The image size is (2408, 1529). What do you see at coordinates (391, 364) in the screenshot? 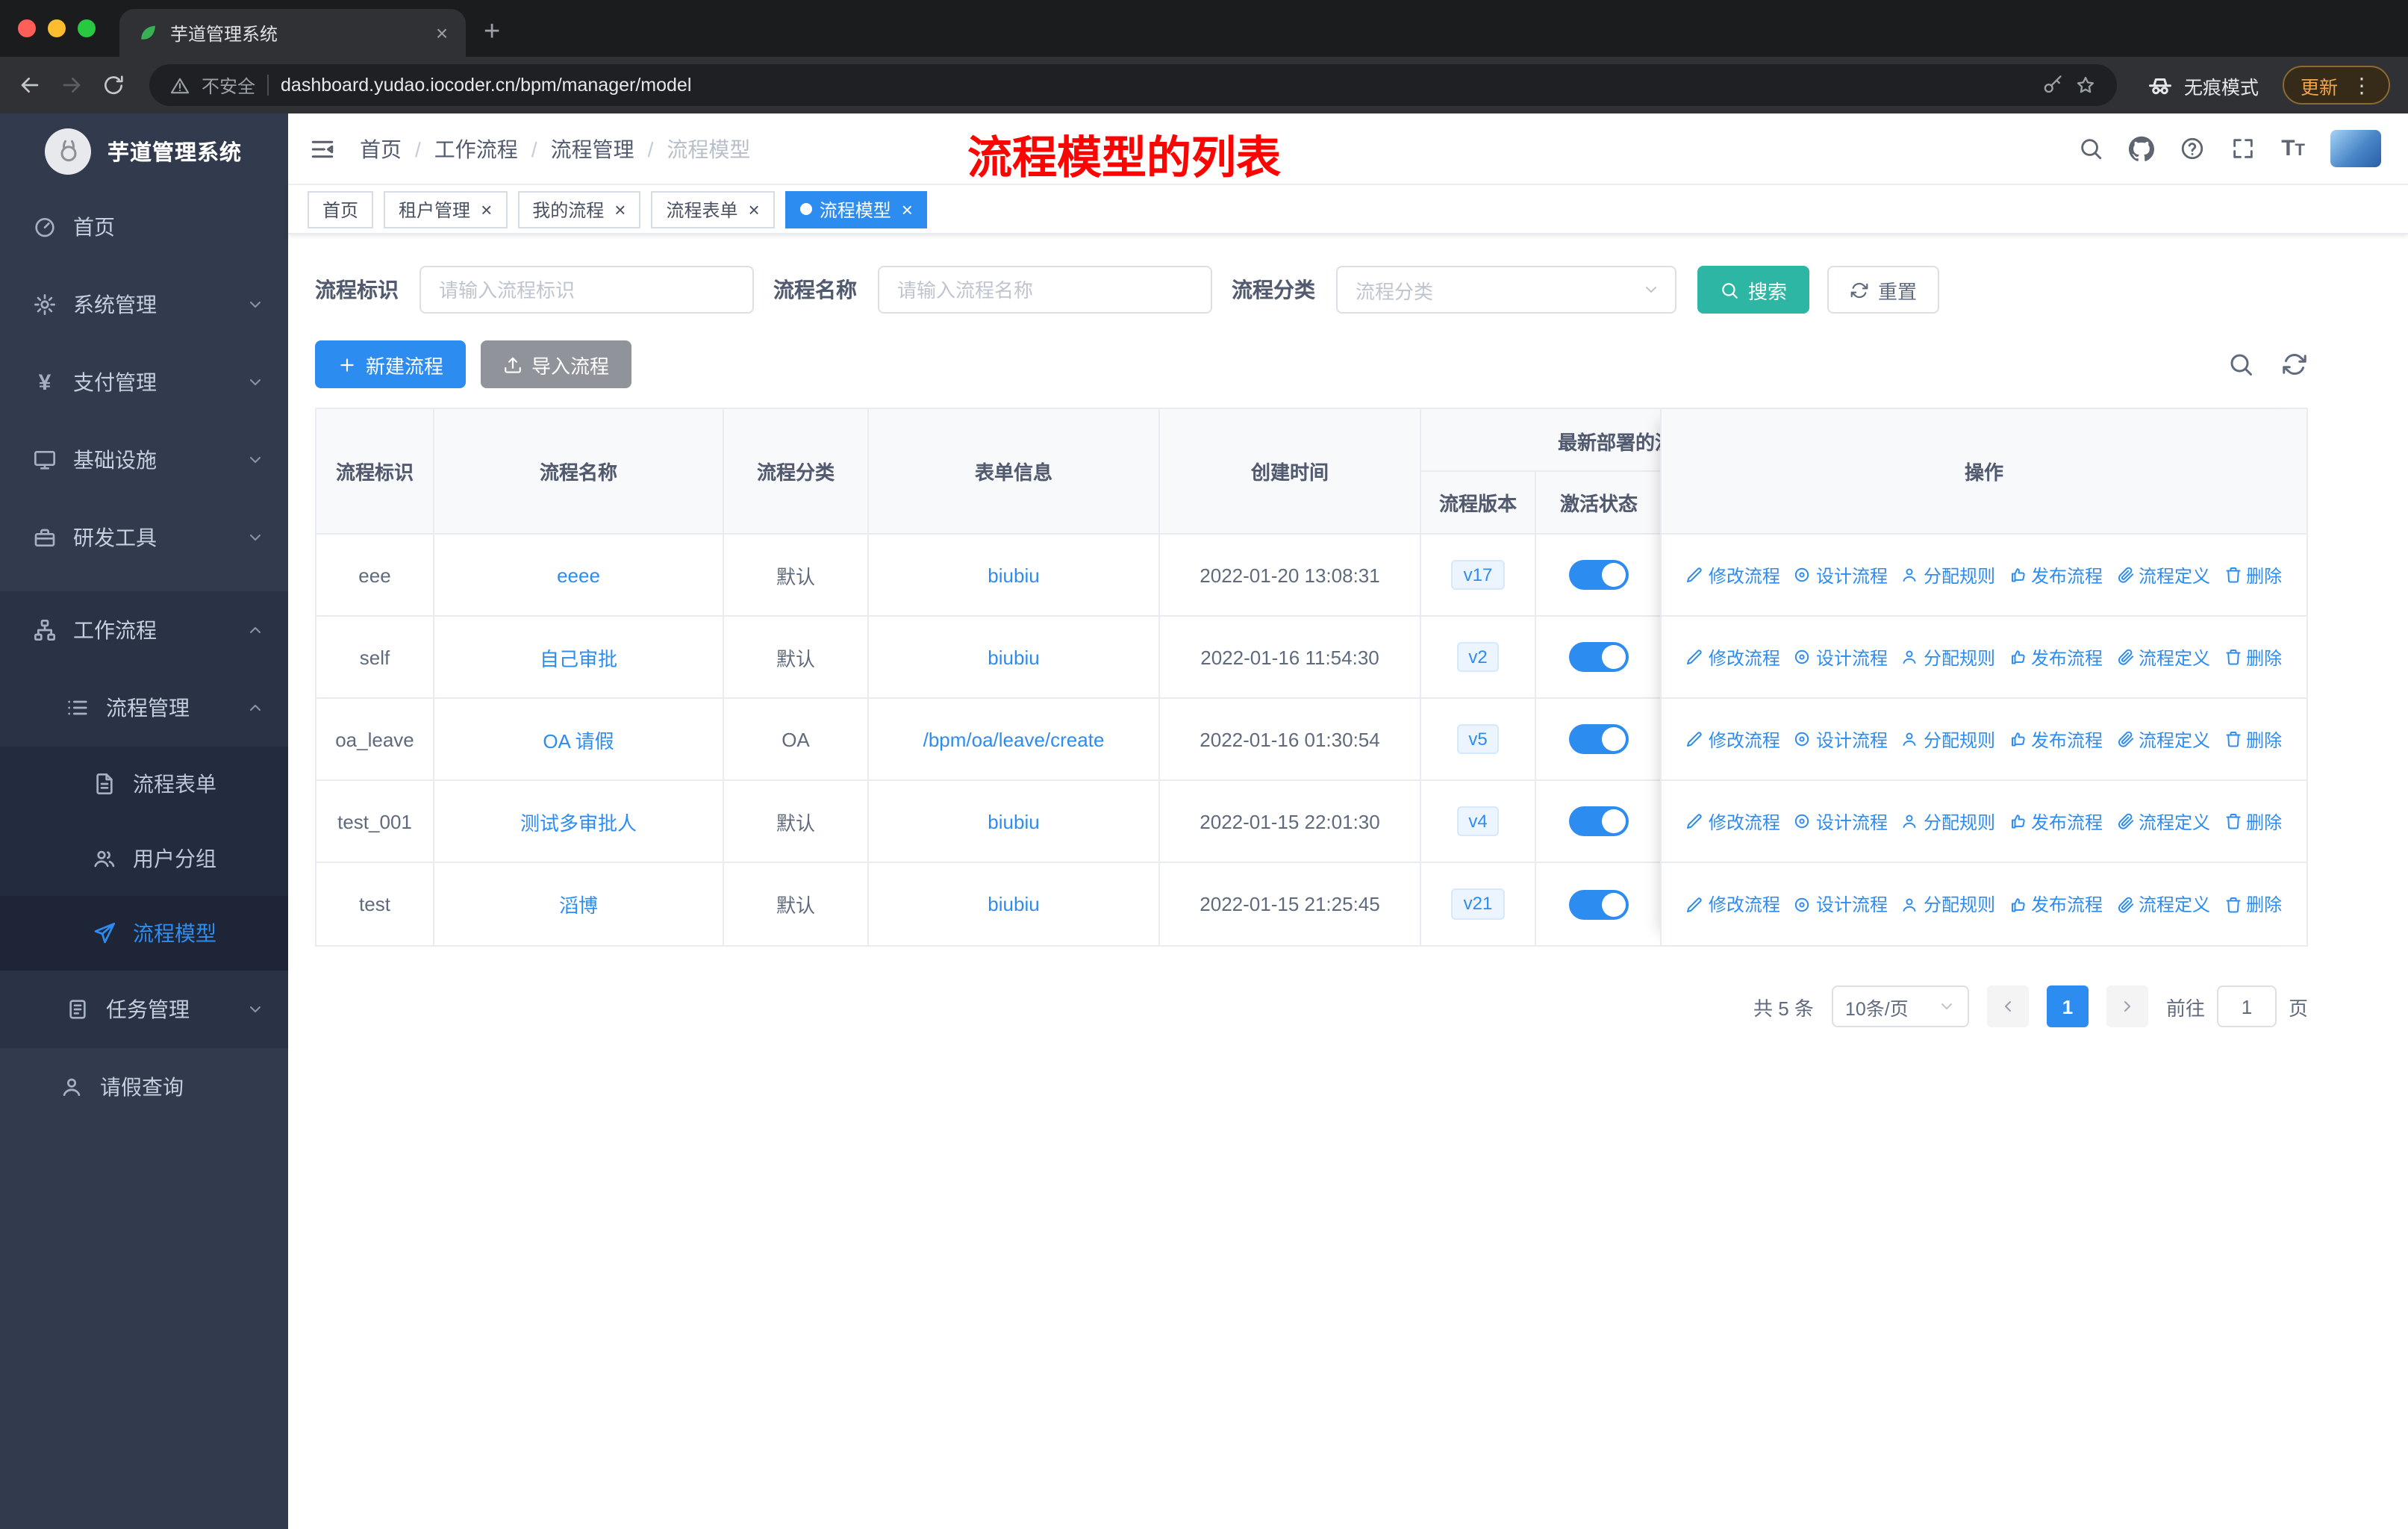
I see `create-process-button: 新建流程` at bounding box center [391, 364].